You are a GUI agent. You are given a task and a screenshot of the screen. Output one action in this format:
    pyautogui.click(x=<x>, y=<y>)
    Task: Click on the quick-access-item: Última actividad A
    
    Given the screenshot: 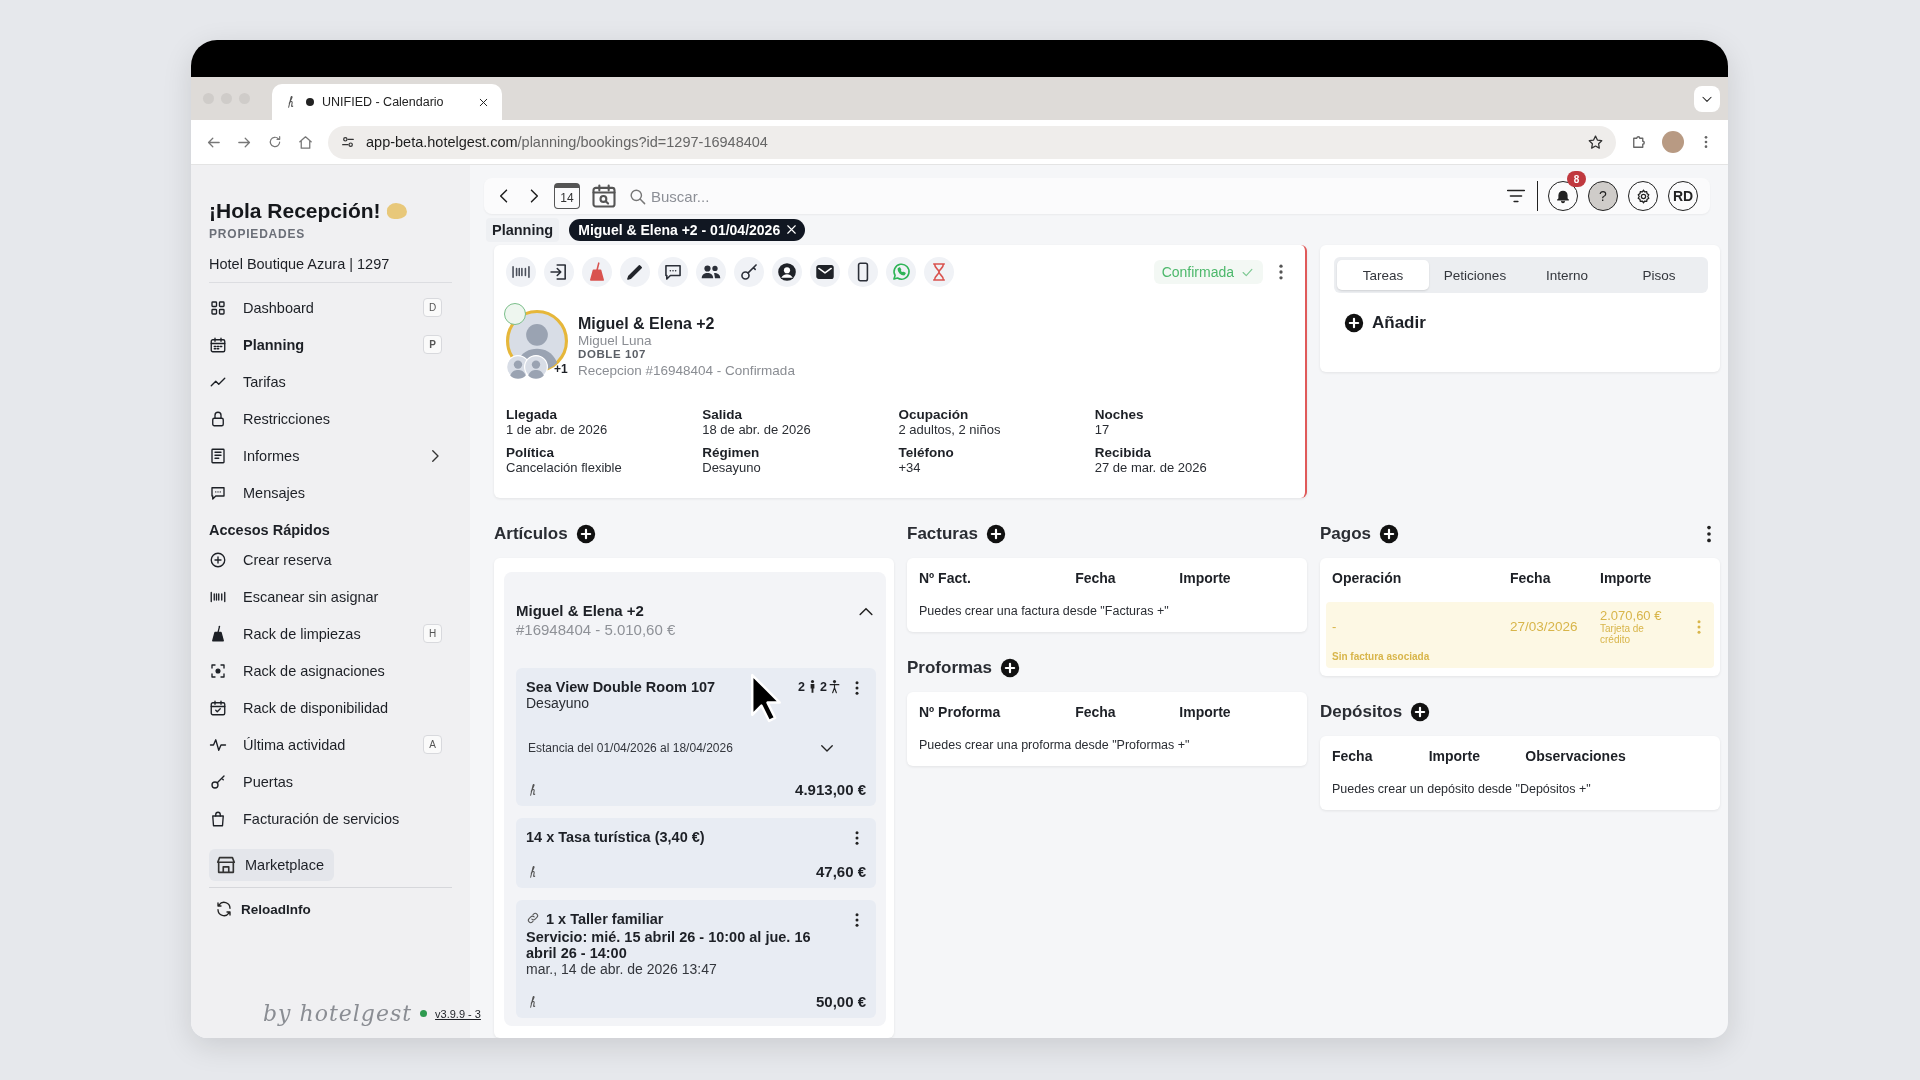 What is the action you would take?
    pyautogui.click(x=330, y=744)
    